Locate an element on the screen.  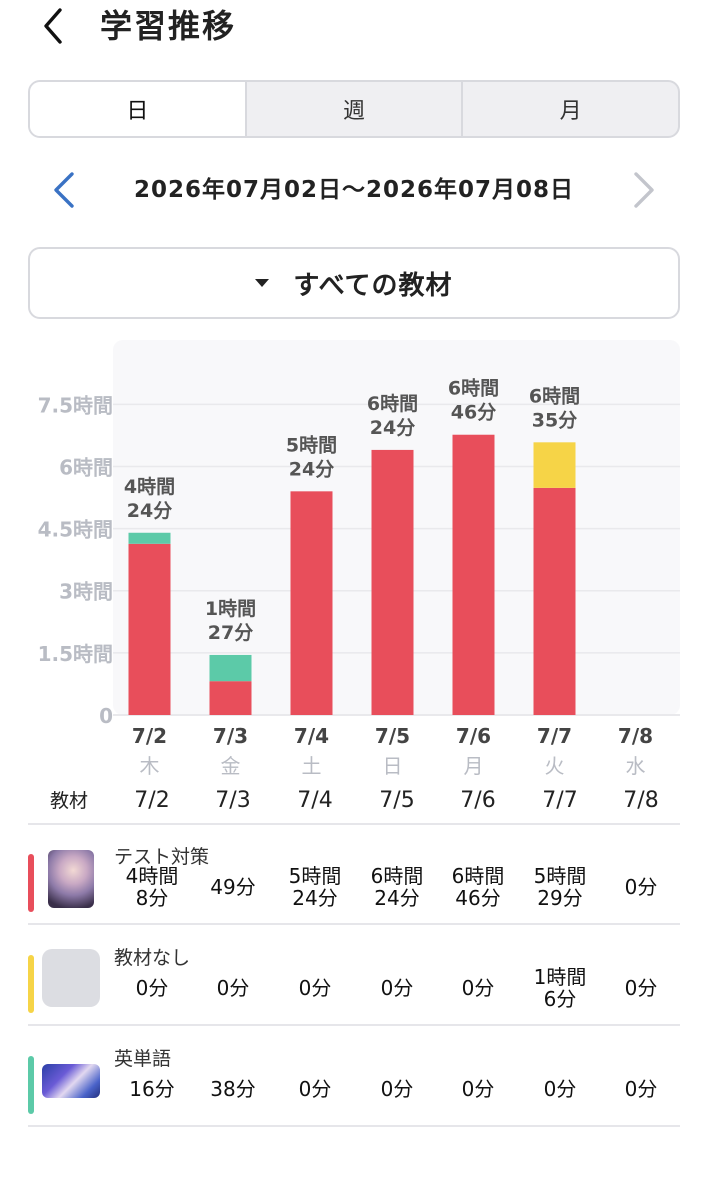
weekday-label: 火 is located at coordinates (555, 766).